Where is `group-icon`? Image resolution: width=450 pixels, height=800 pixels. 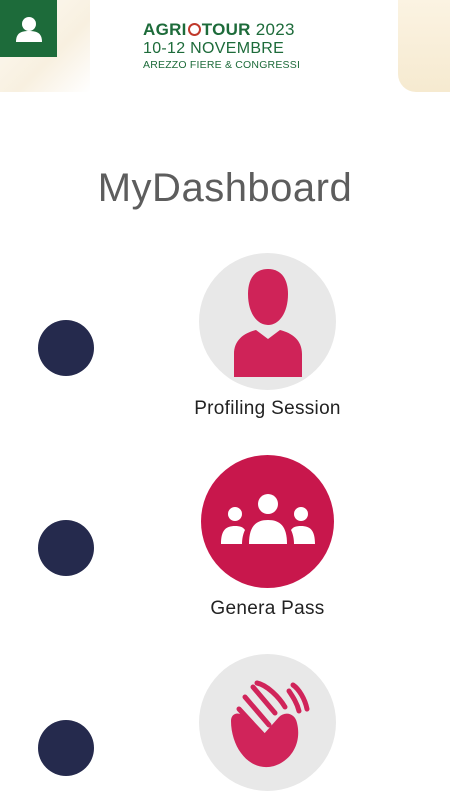 group-icon is located at coordinates (267, 518).